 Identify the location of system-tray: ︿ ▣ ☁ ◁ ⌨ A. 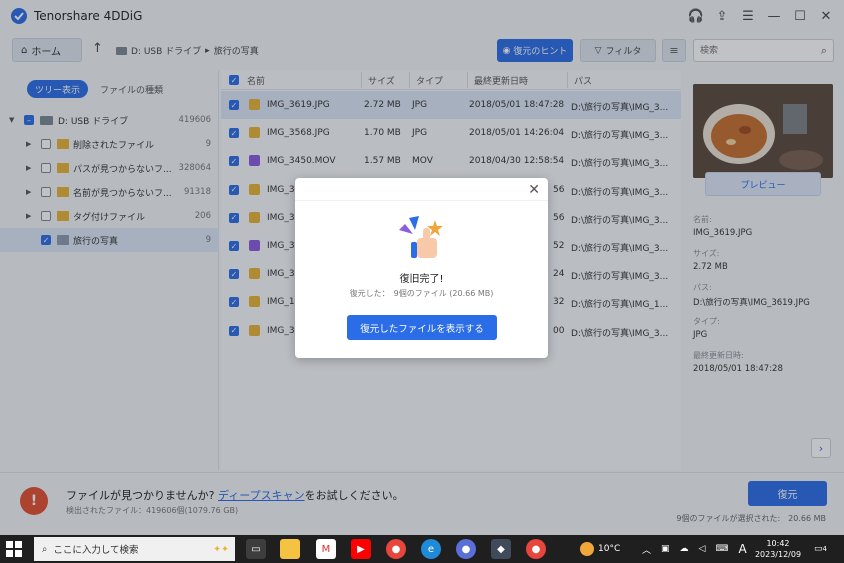
(694, 549).